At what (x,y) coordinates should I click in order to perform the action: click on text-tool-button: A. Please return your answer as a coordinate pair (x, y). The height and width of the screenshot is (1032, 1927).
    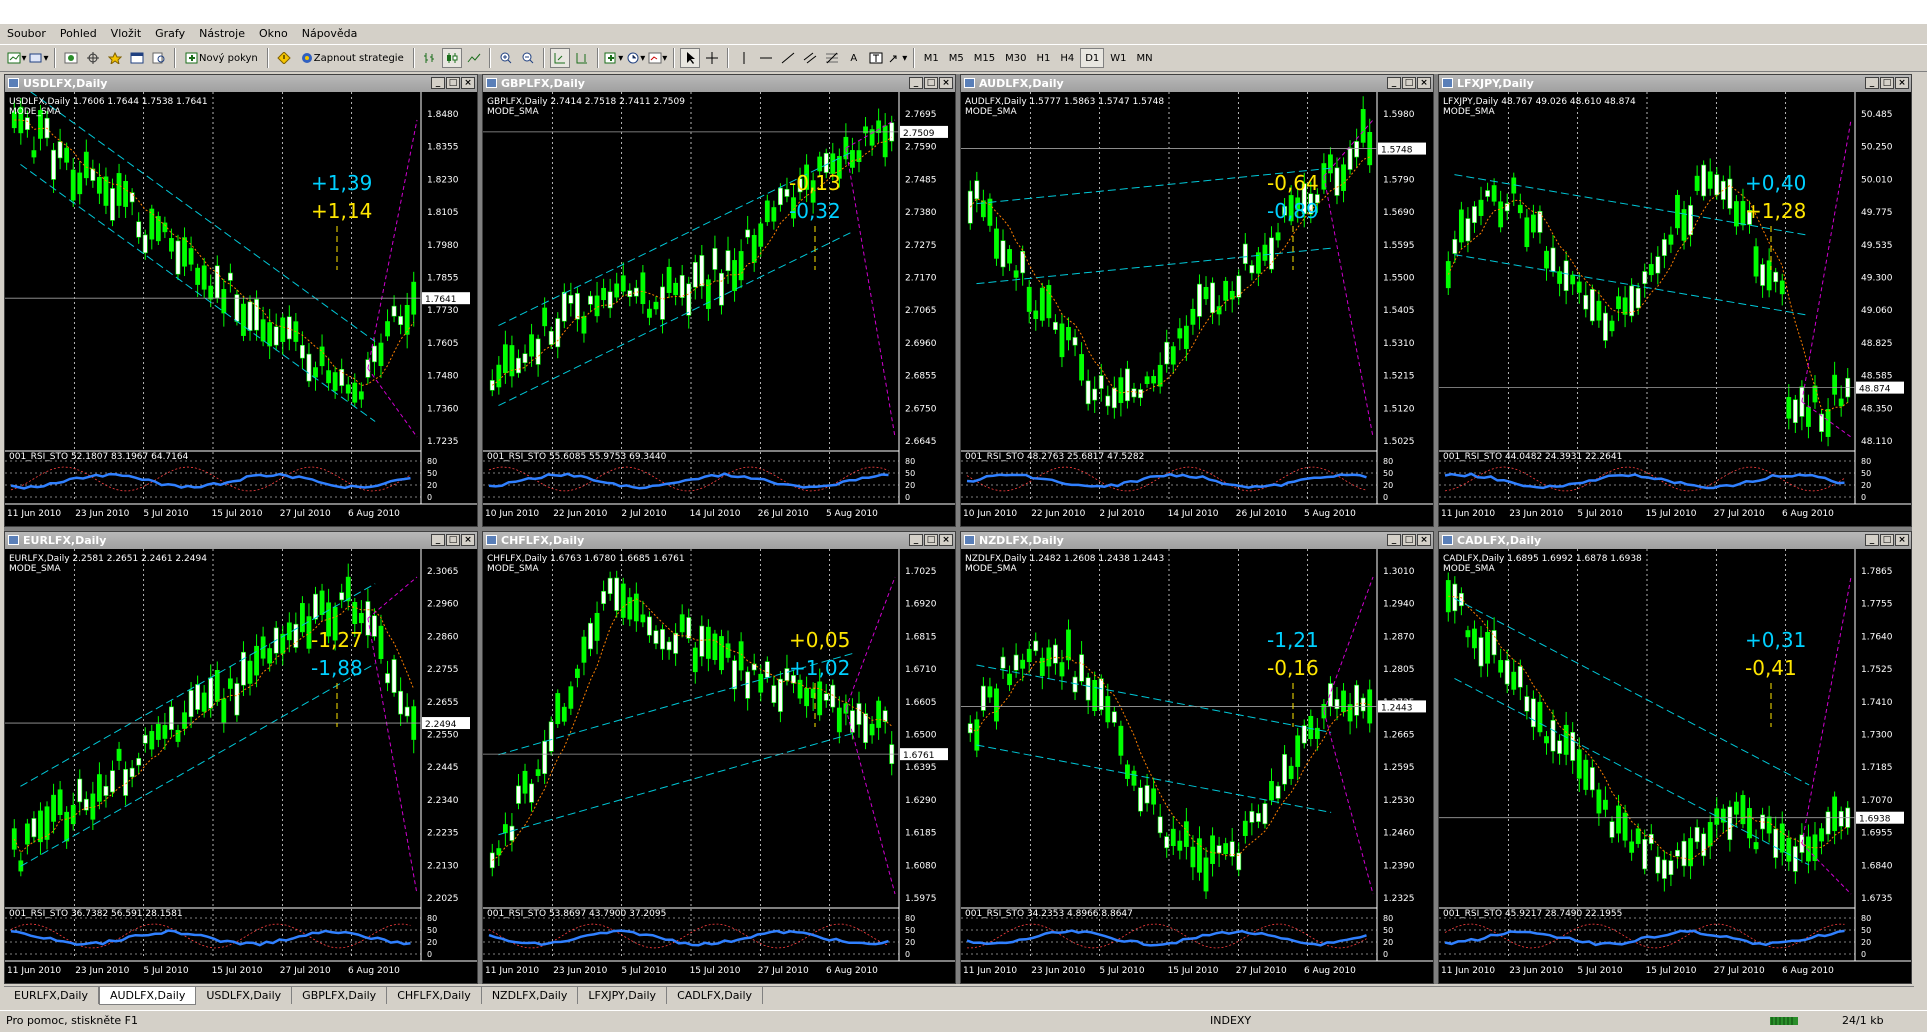
    Looking at the image, I should click on (854, 58).